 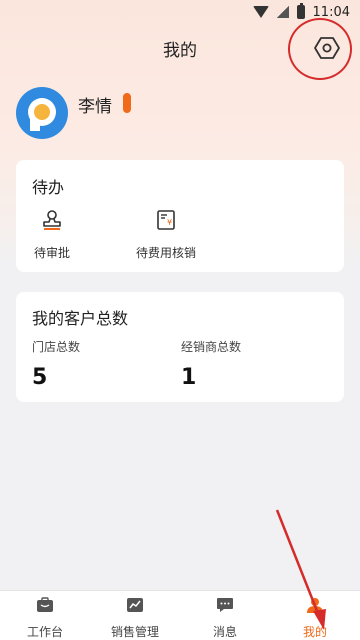 What do you see at coordinates (135, 605) in the screenshot?
I see `chart-icon` at bounding box center [135, 605].